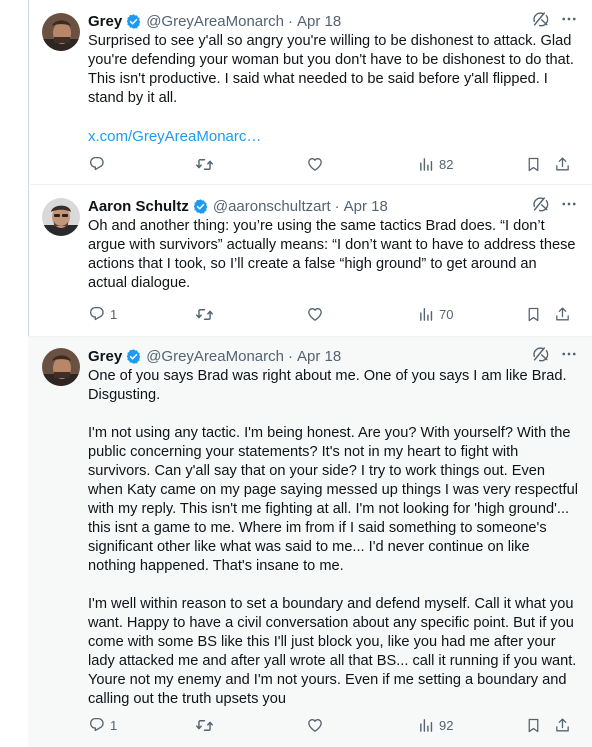  Describe the element at coordinates (446, 725) in the screenshot. I see `views-count: 92` at that location.